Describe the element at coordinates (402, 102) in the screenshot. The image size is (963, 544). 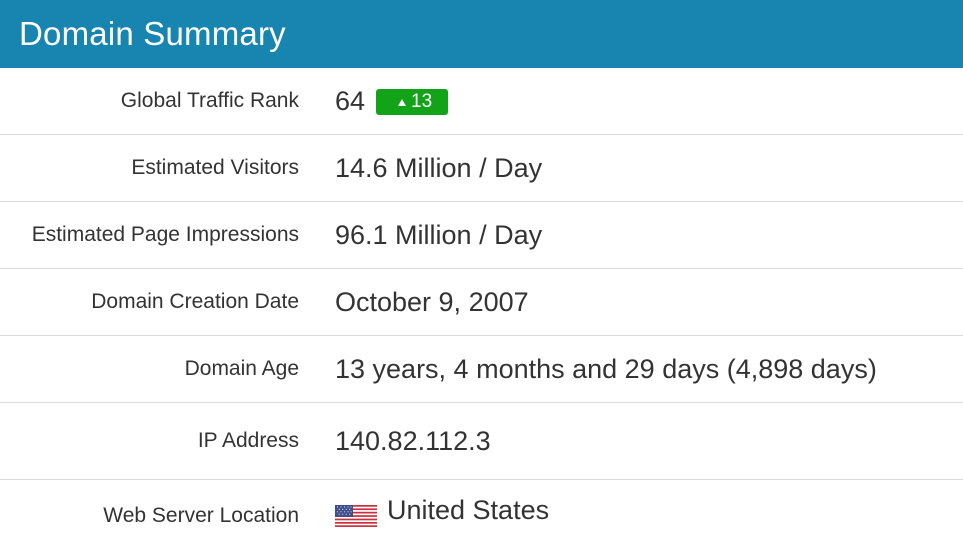
I see `arrow-up-icon` at that location.